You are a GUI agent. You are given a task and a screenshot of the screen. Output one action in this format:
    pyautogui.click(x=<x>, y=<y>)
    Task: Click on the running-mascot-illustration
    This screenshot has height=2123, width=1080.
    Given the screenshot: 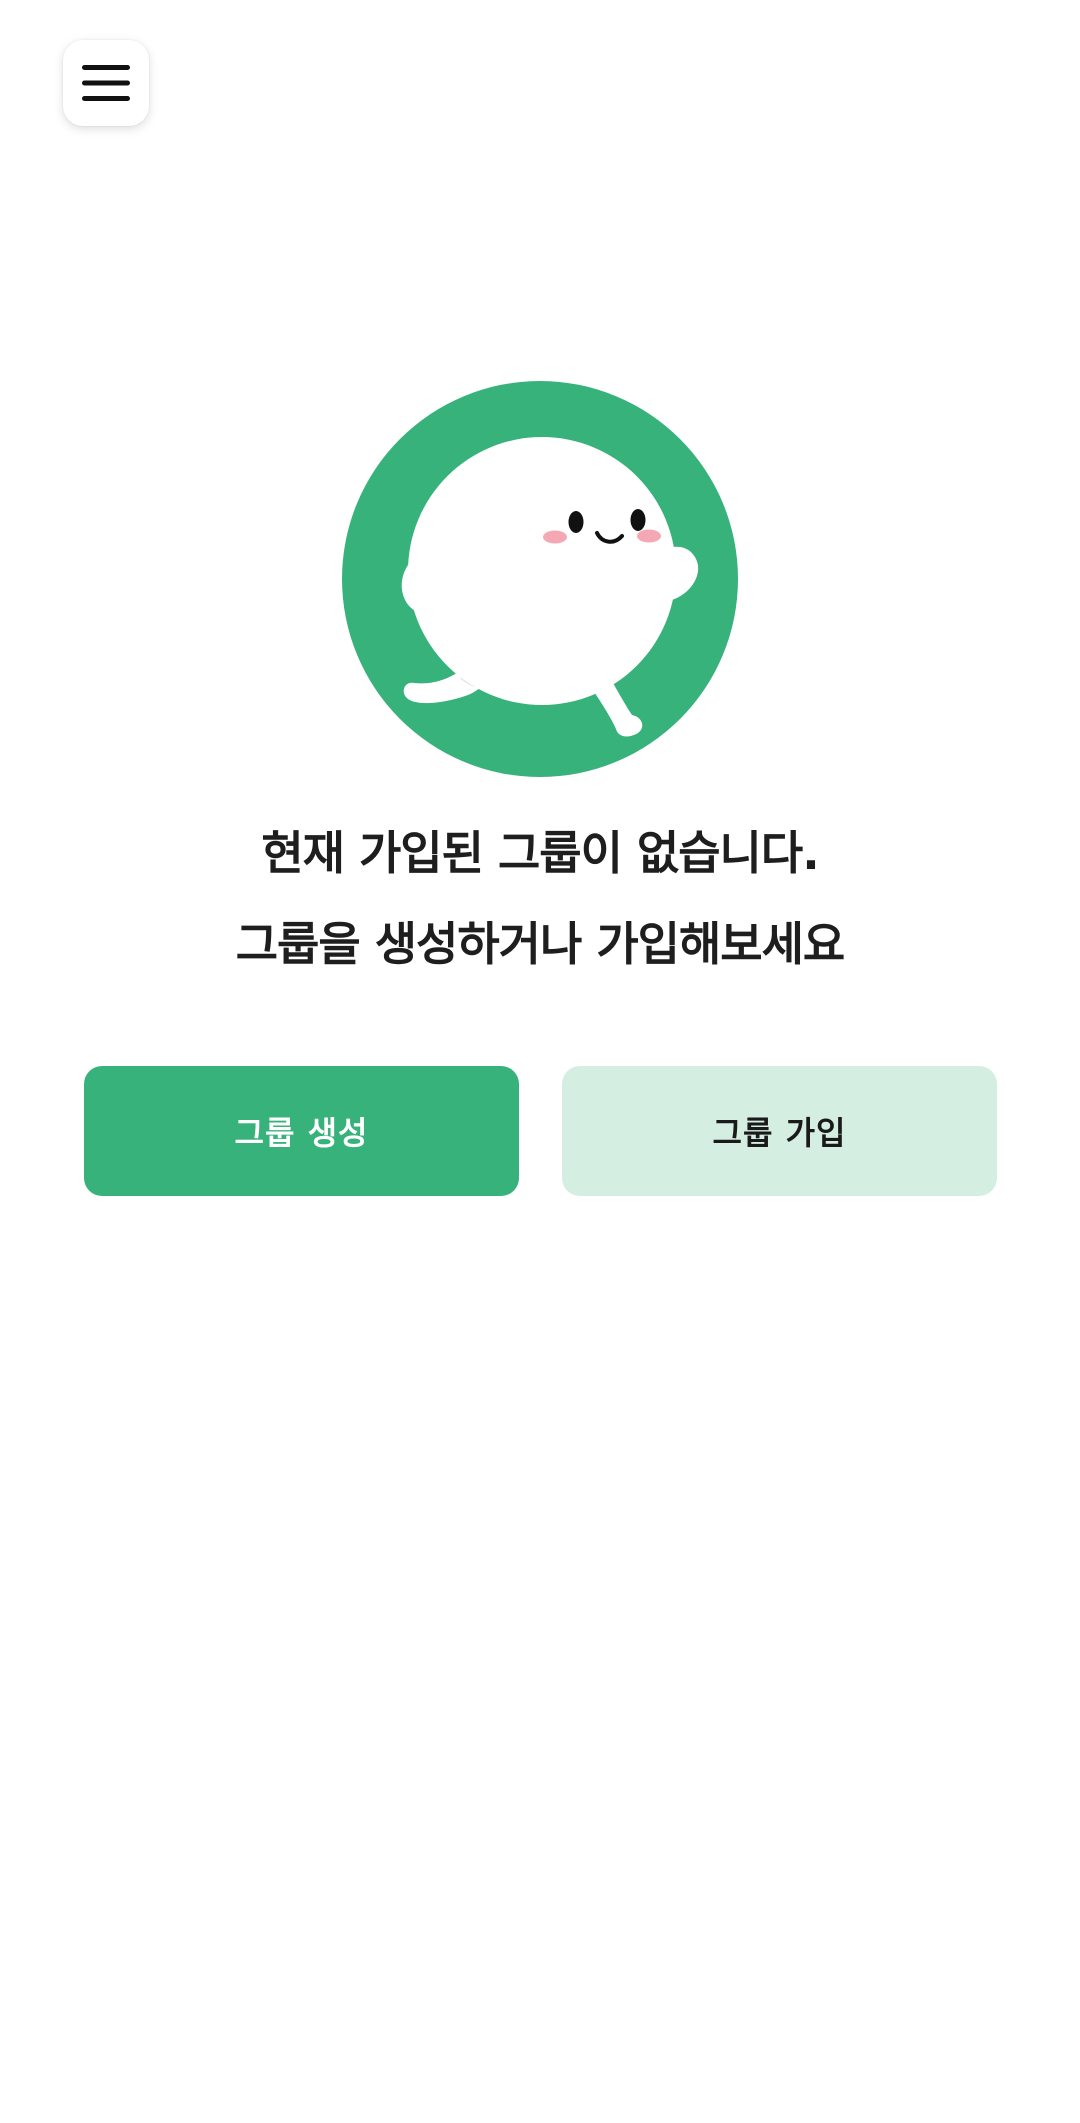 What is the action you would take?
    pyautogui.click(x=540, y=579)
    